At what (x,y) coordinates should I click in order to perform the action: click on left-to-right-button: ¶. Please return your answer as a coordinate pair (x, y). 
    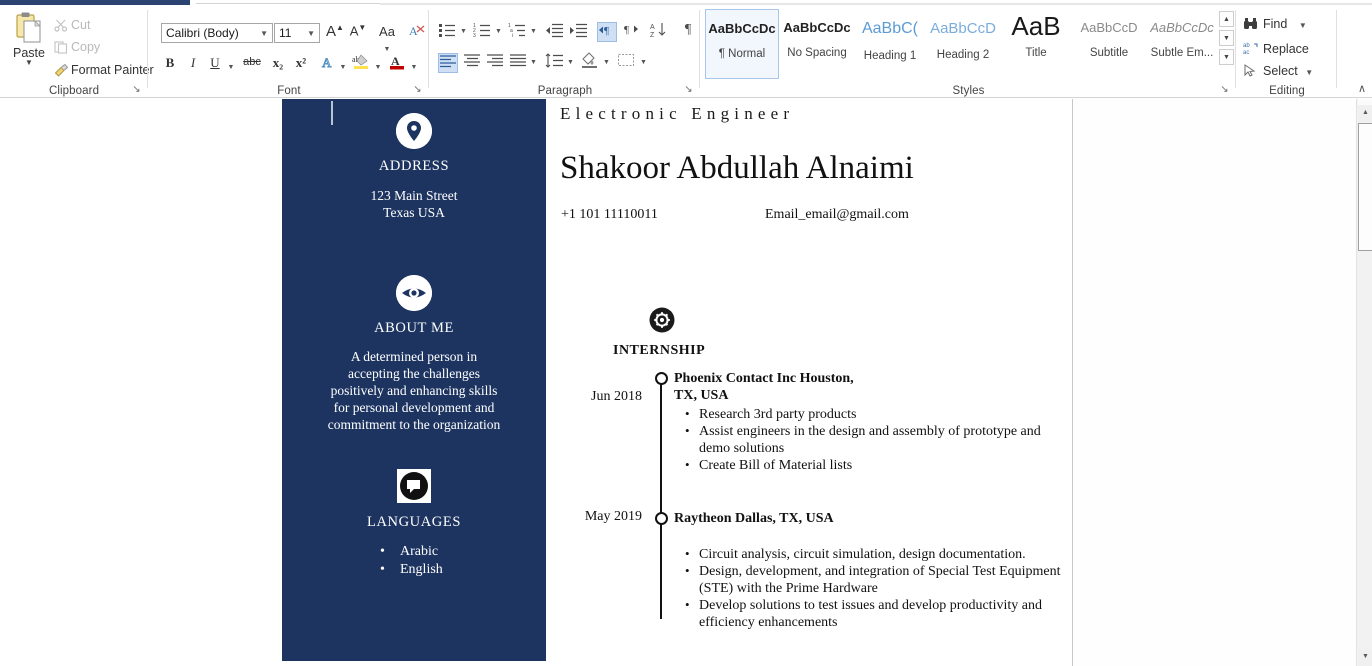
    Looking at the image, I should click on (607, 32).